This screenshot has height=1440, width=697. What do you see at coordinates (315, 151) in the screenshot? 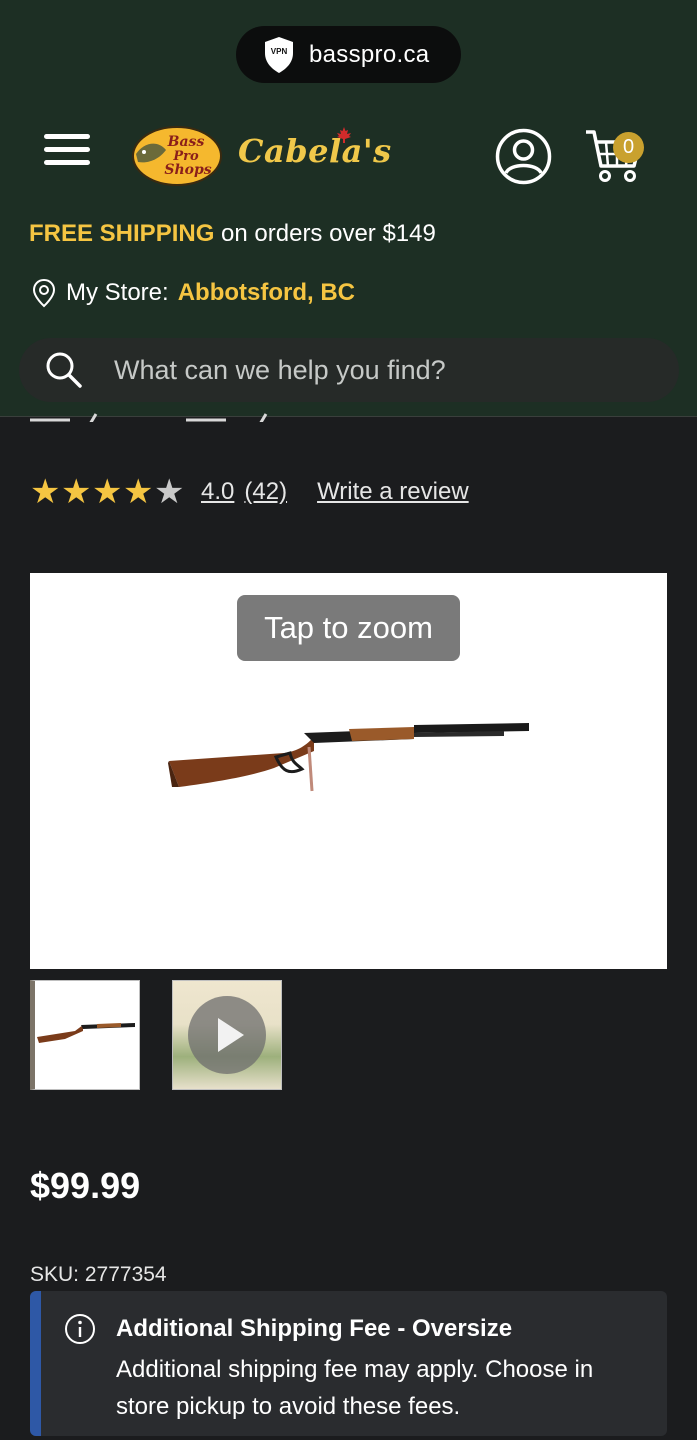
I see `cabelas-logo: Cabela's` at bounding box center [315, 151].